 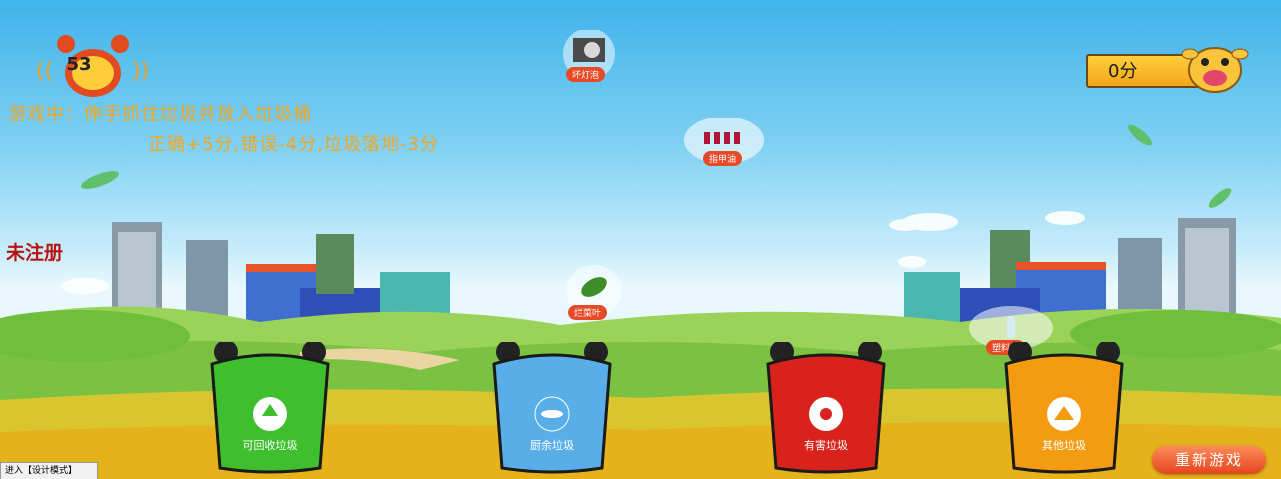 What do you see at coordinates (595, 294) in the screenshot?
I see `falling-item-rotten-leaf: 烂菜叶` at bounding box center [595, 294].